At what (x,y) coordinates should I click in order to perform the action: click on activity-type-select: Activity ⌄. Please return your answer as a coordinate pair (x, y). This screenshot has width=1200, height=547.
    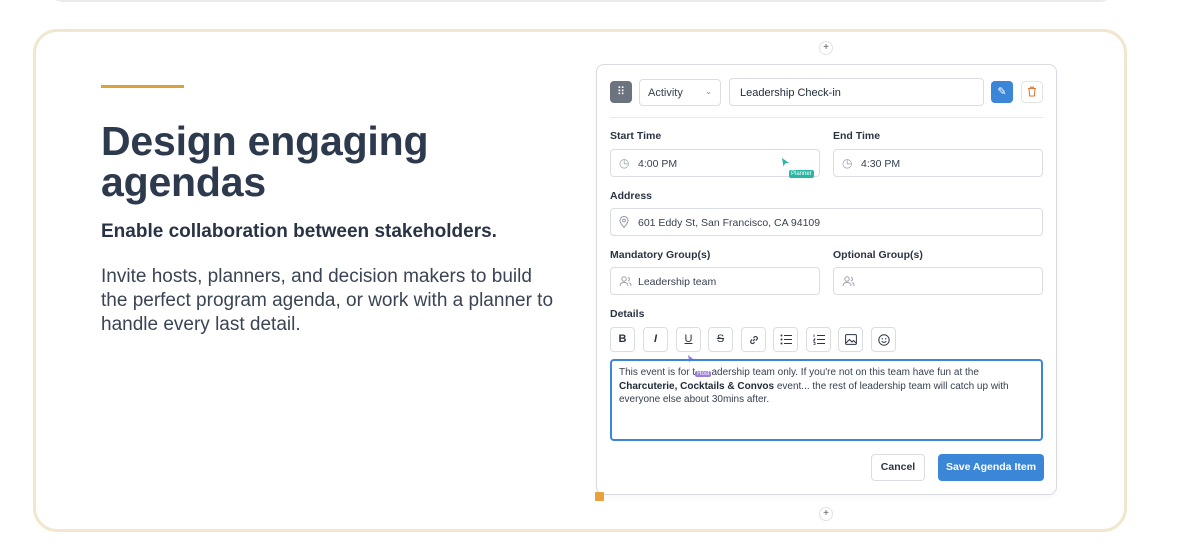
    Looking at the image, I should click on (680, 92).